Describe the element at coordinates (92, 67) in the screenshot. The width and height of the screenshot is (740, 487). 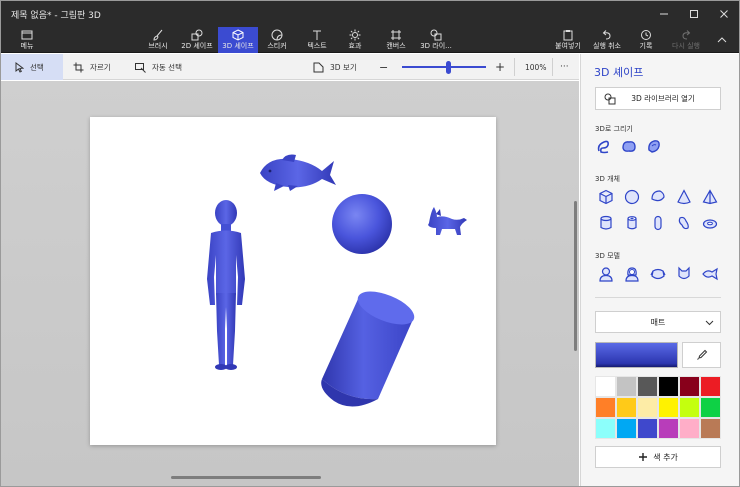
I see `crop-button: 자르기` at that location.